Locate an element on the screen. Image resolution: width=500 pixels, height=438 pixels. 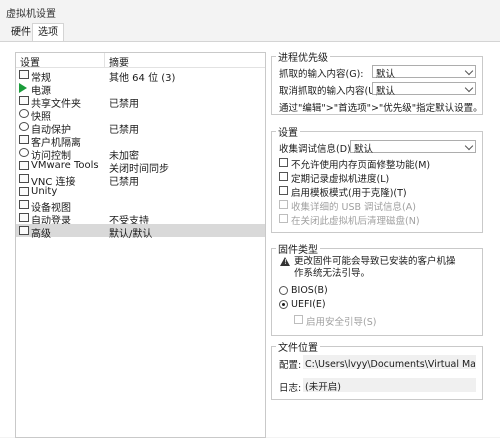
list-item-vmware-tools: VMware Tools 关闭时间同步 is located at coordinates (140, 167).